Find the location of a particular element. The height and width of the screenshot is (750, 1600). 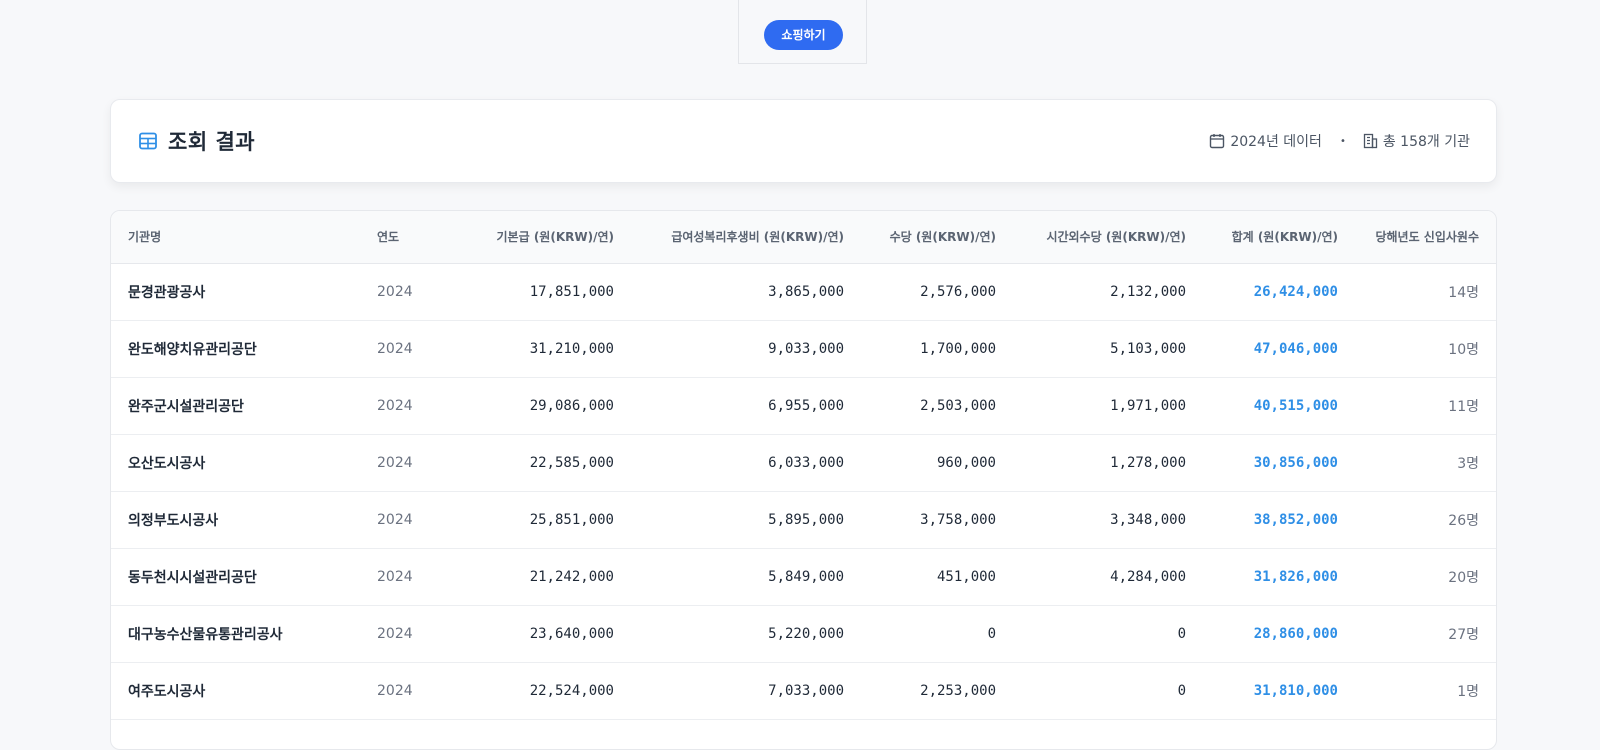

column-header-welfare: 급여성복리후생비 (원(KRW)/연) is located at coordinates (729, 237).